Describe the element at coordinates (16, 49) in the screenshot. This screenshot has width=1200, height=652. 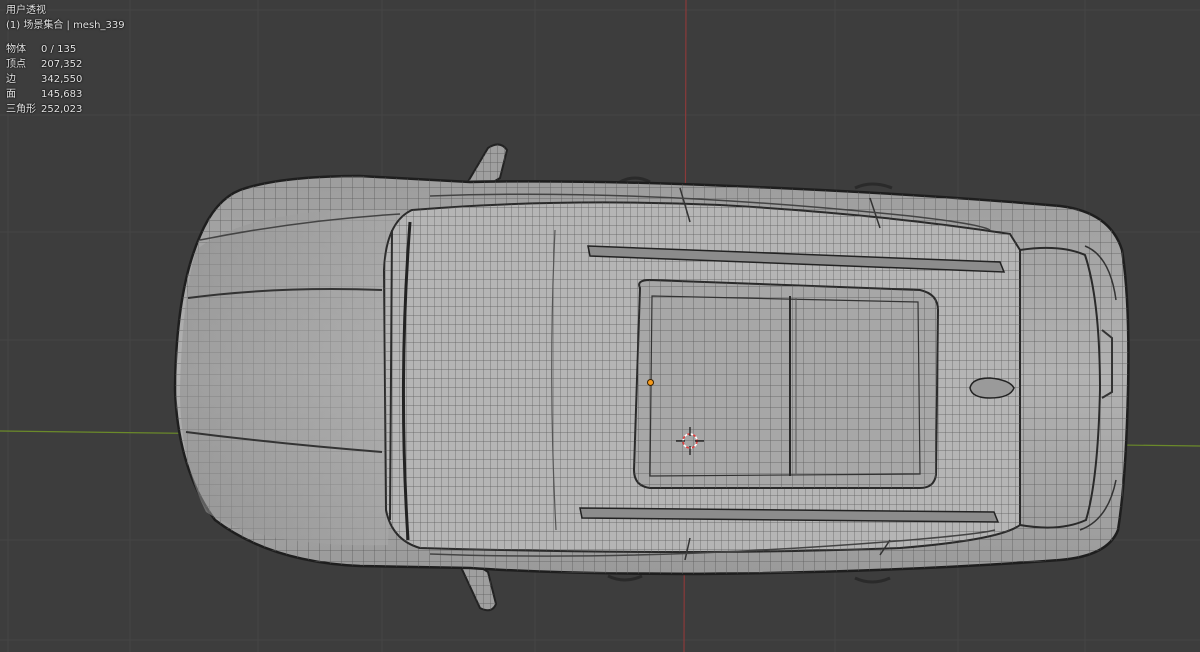
I see `stat-label: 物体` at that location.